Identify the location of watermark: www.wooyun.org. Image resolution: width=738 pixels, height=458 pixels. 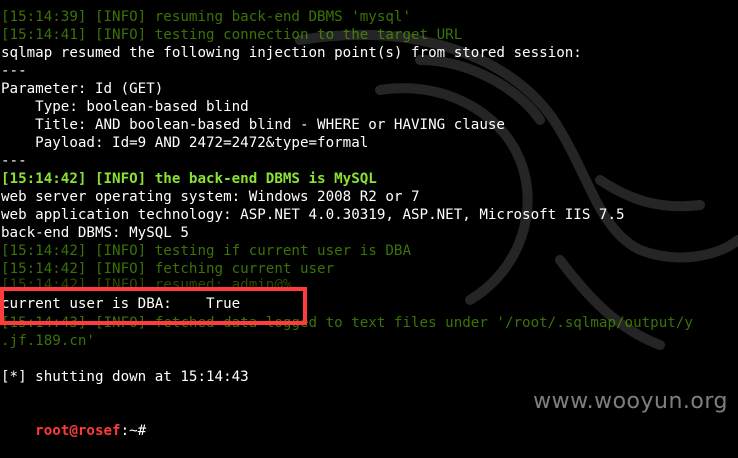
(630, 401).